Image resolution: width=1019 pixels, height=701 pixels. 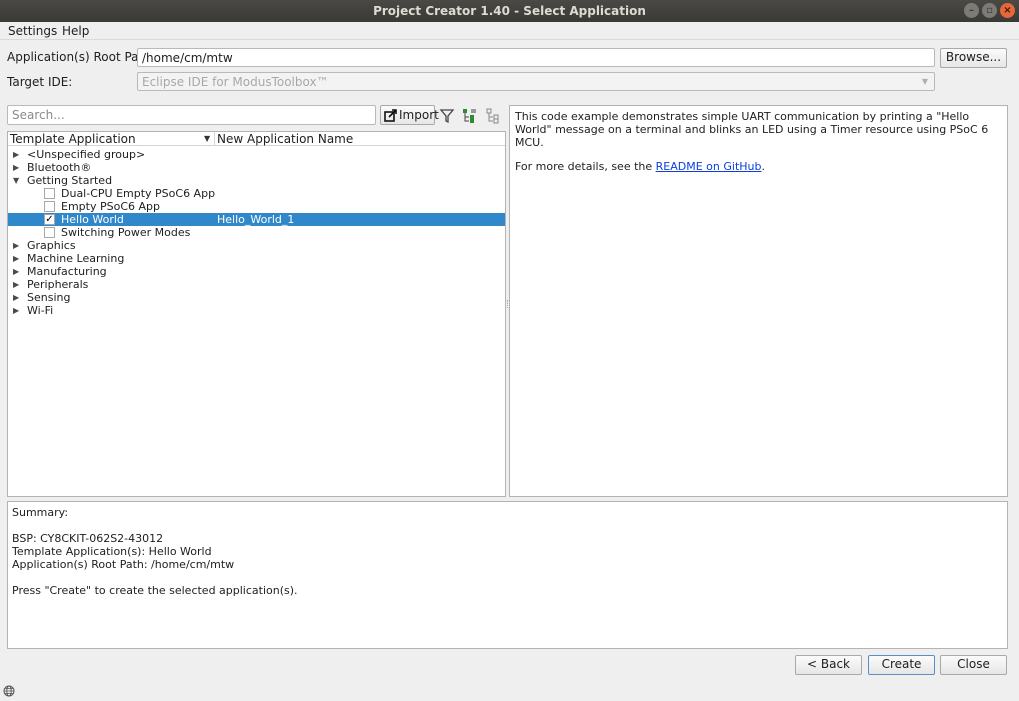 I want to click on group-label: <Unspecified group>, so click(x=86, y=154).